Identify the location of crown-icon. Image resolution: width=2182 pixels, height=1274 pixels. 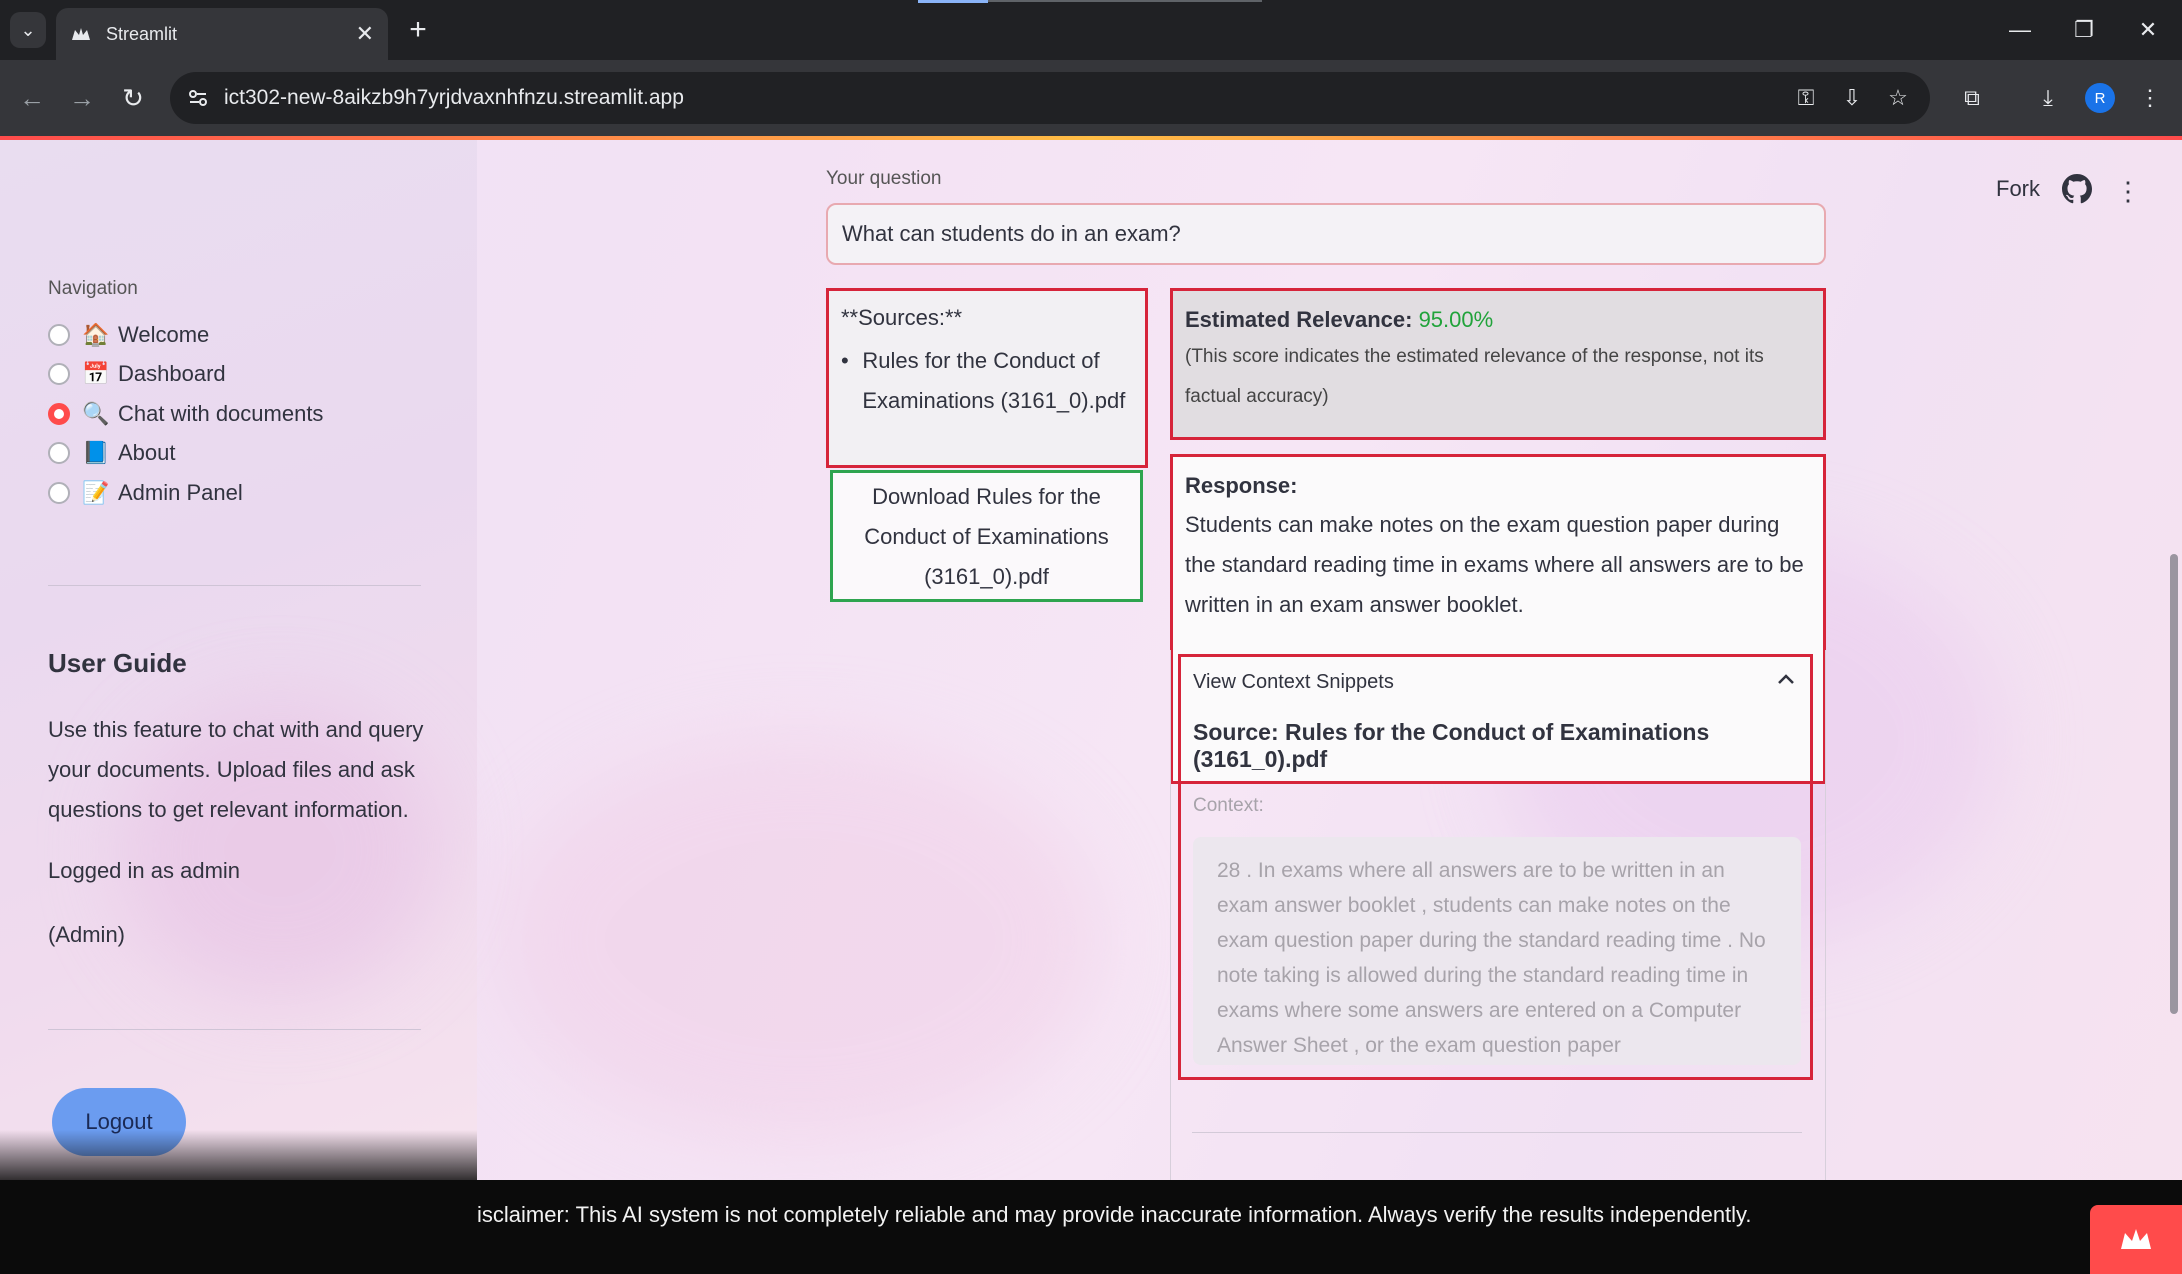
(2136, 1238).